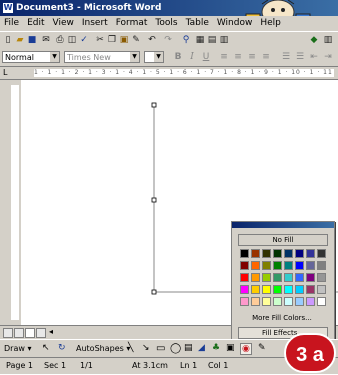 The width and height of the screenshot is (338, 375). I want to click on style-dropdown: Normal ▼, so click(31, 57).